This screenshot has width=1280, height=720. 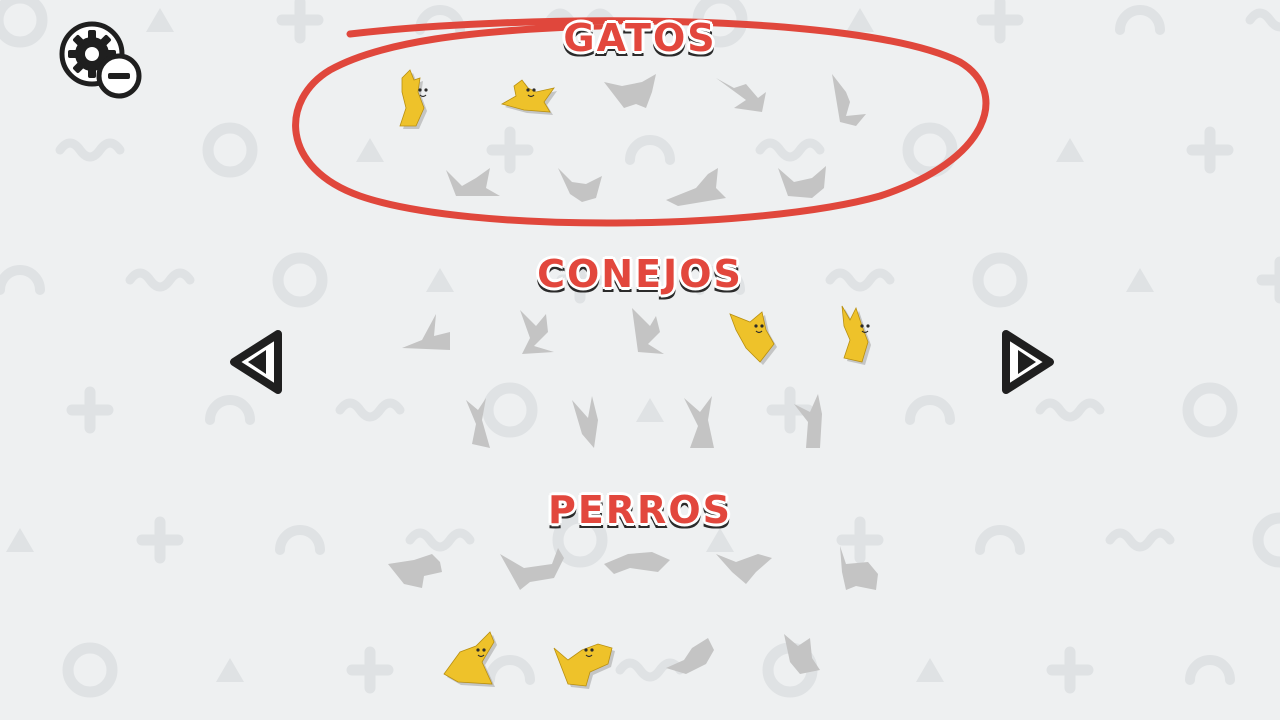 What do you see at coordinates (639, 510) in the screenshot?
I see `category-title-perros: PERROS` at bounding box center [639, 510].